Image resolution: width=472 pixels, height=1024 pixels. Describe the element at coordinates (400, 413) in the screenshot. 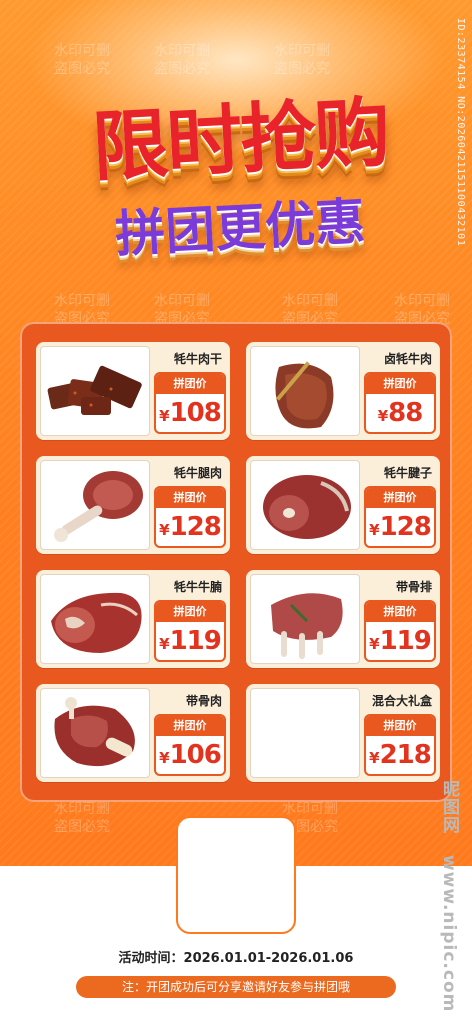

I see `product-price: ¥88` at that location.